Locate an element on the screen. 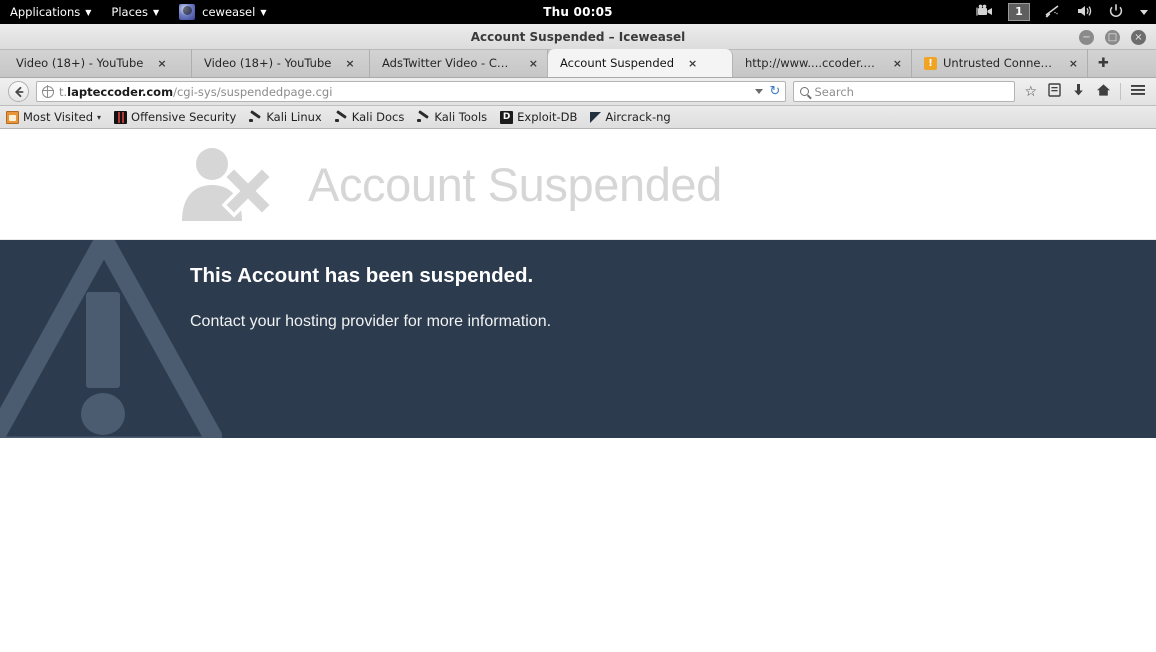 This screenshot has width=1156, height=652. video-recorder-icon is located at coordinates (985, 12).